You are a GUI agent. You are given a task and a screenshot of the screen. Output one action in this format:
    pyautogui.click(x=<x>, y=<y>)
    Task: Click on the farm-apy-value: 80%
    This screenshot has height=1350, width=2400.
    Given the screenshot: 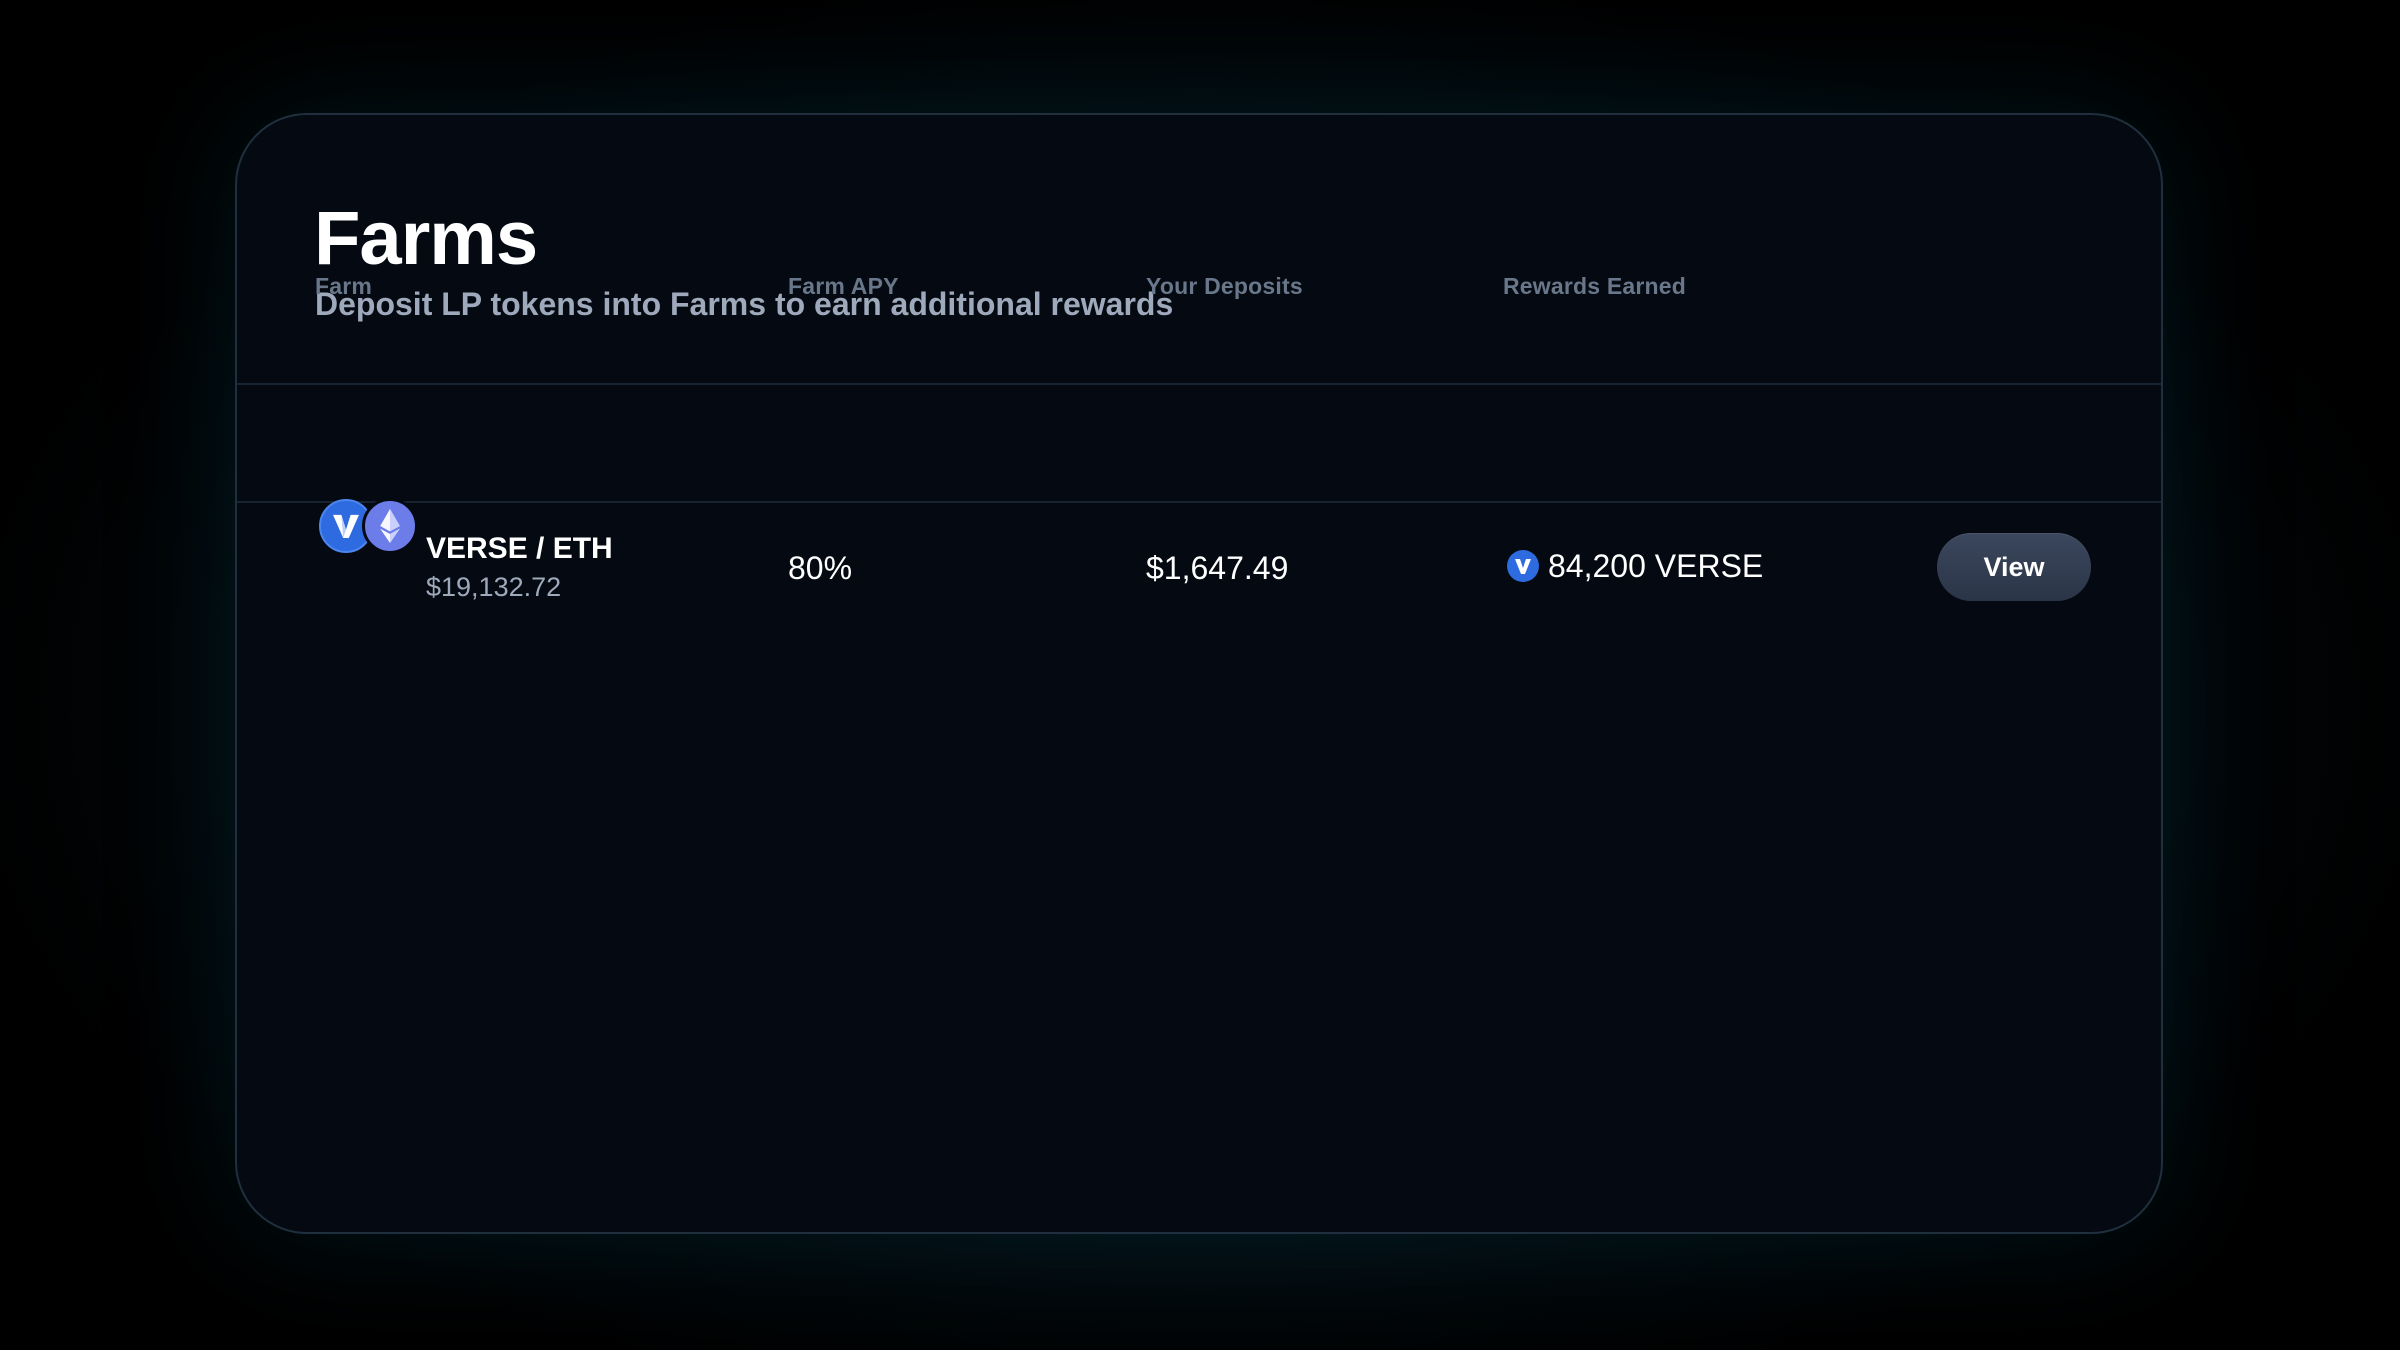 What is the action you would take?
    pyautogui.click(x=820, y=568)
    